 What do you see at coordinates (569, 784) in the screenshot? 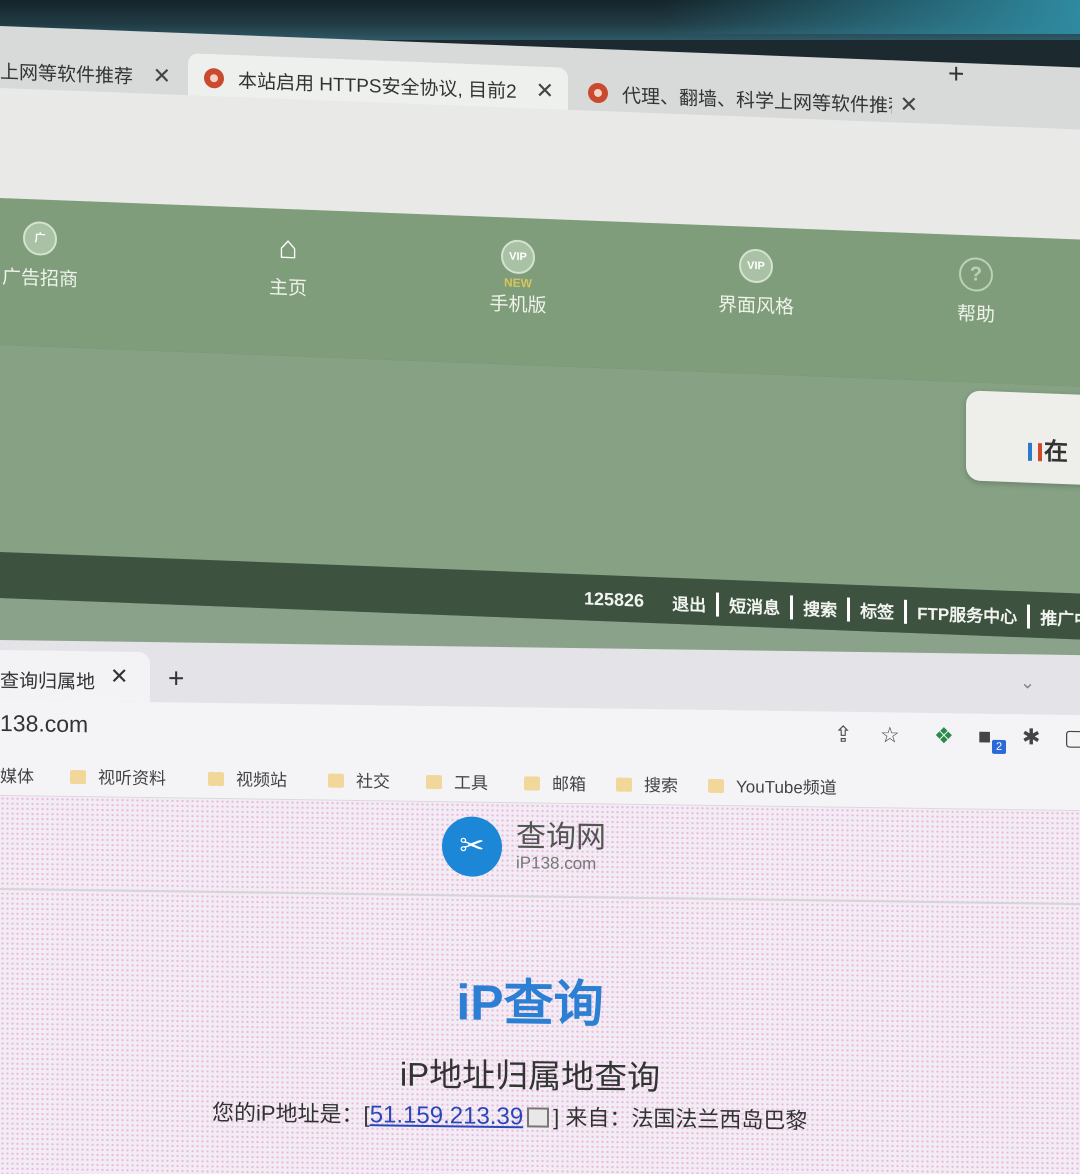
I see `bookmark-label: 邮箱` at bounding box center [569, 784].